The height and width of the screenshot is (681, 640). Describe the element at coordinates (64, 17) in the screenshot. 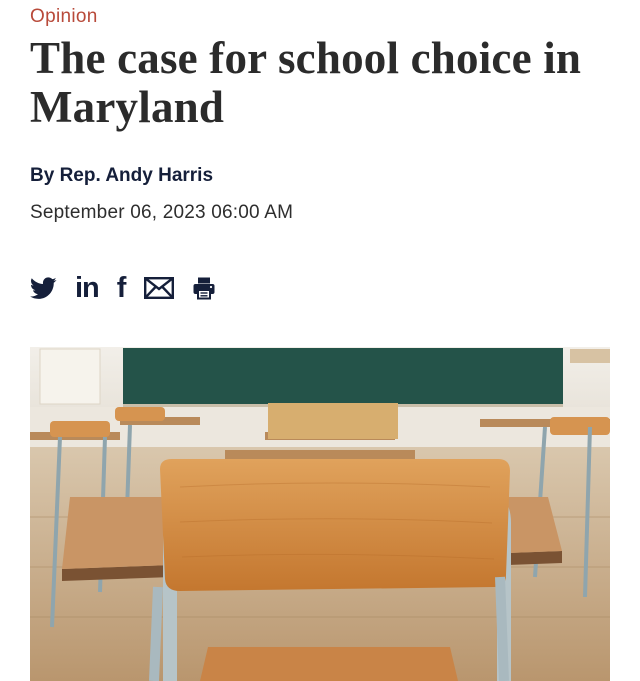

I see `article-category: Opinion` at that location.